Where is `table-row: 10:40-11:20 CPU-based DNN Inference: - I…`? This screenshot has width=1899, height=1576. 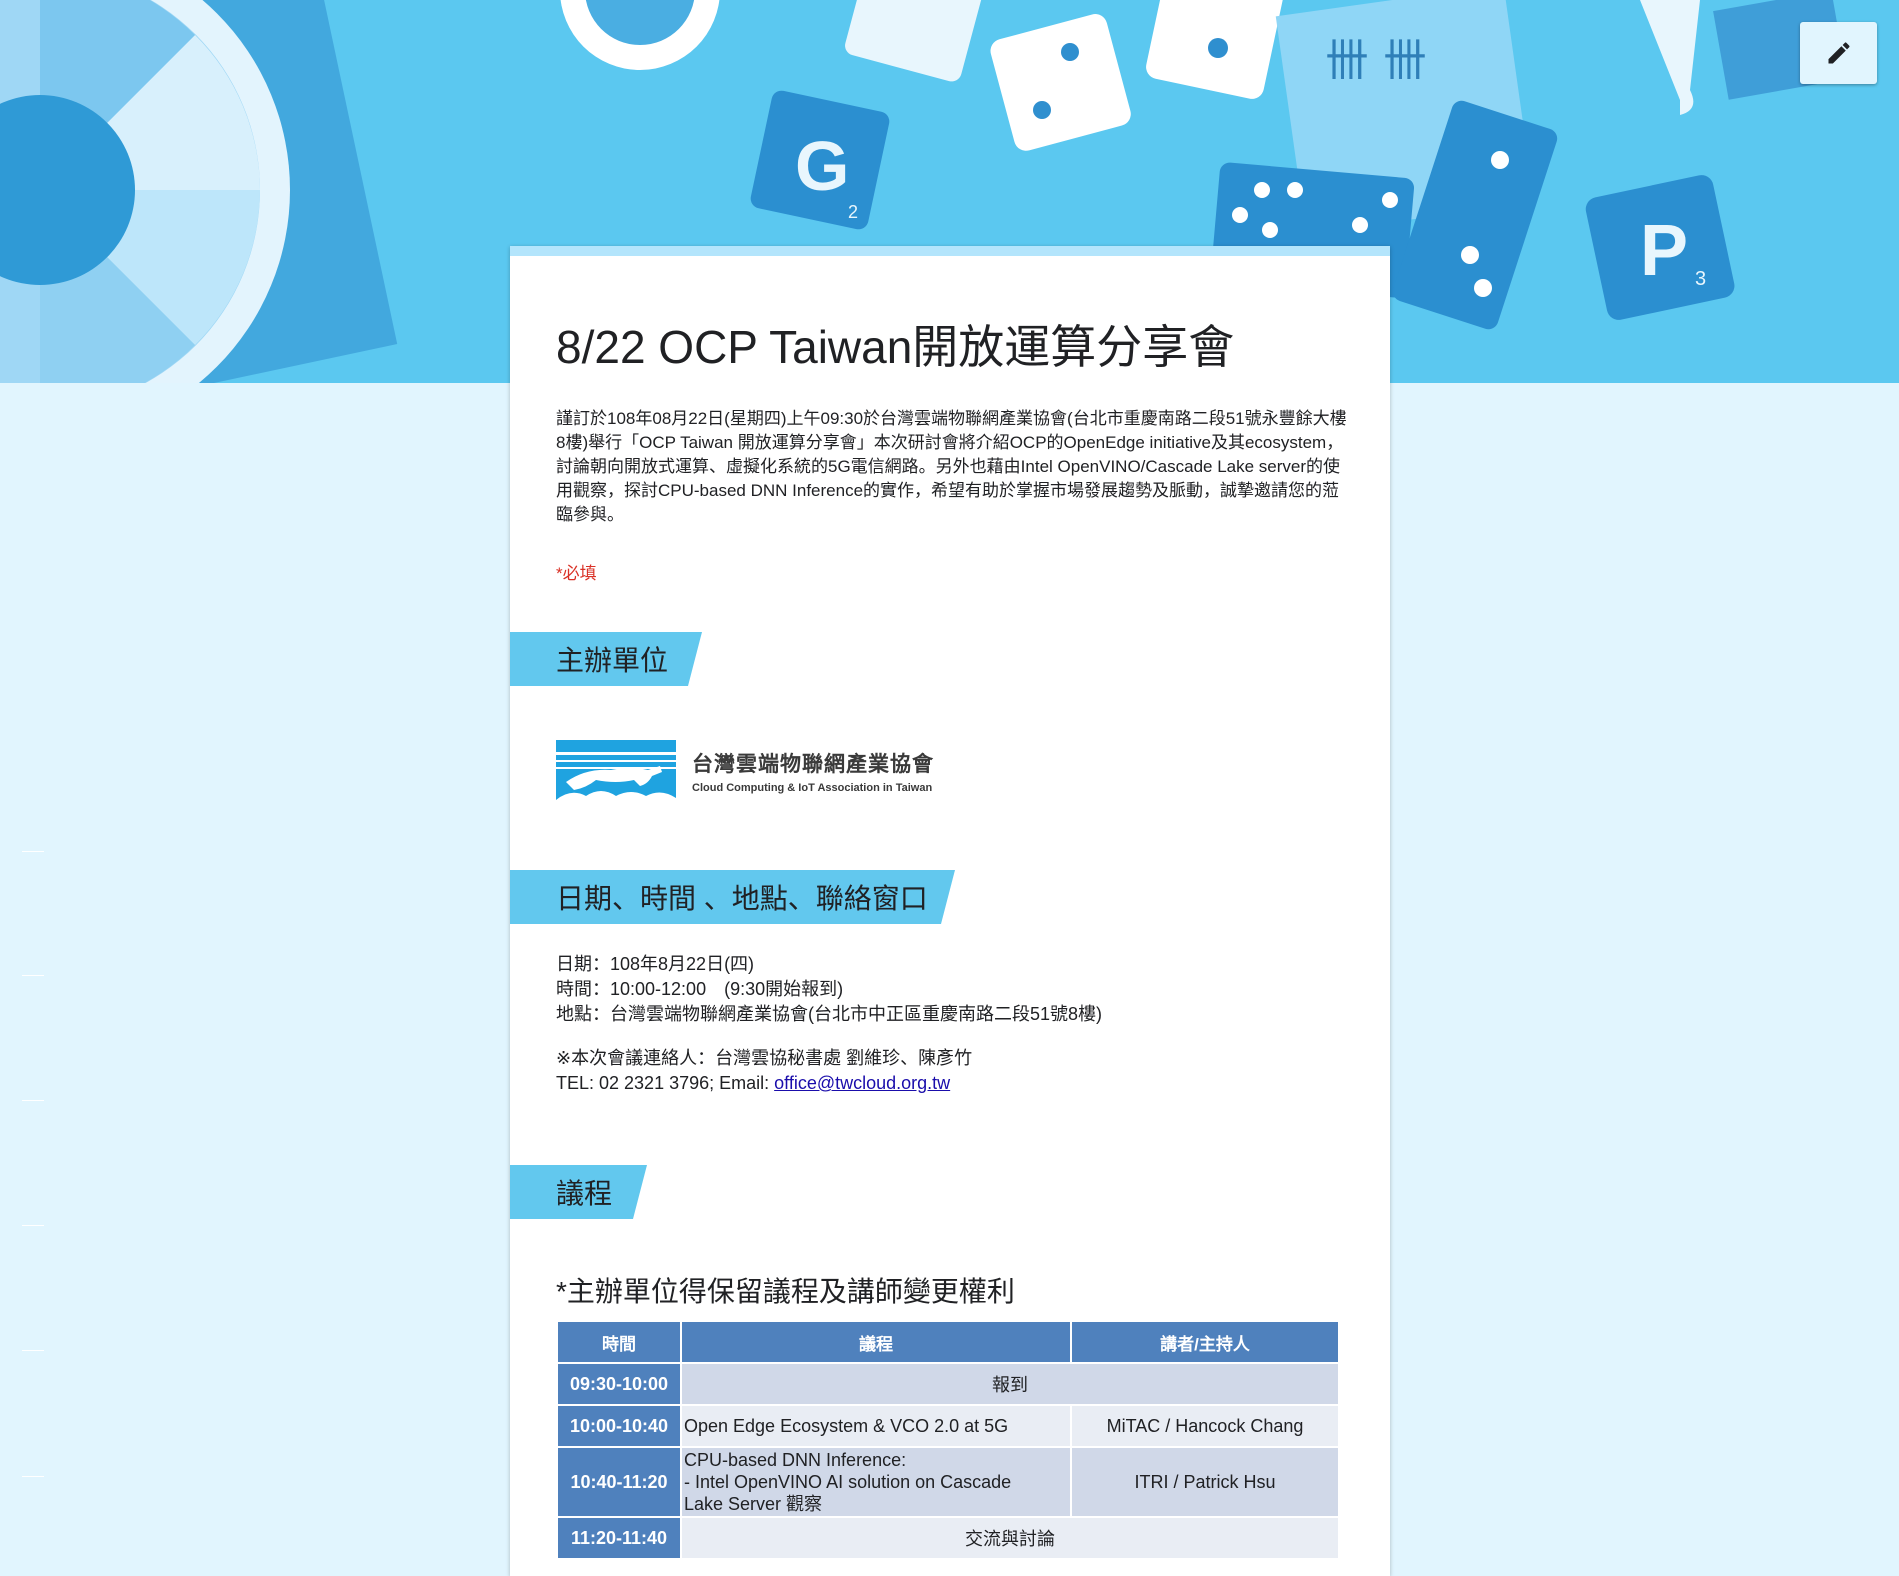 table-row: 10:40-11:20 CPU-based DNN Inference: - I… is located at coordinates (948, 1482).